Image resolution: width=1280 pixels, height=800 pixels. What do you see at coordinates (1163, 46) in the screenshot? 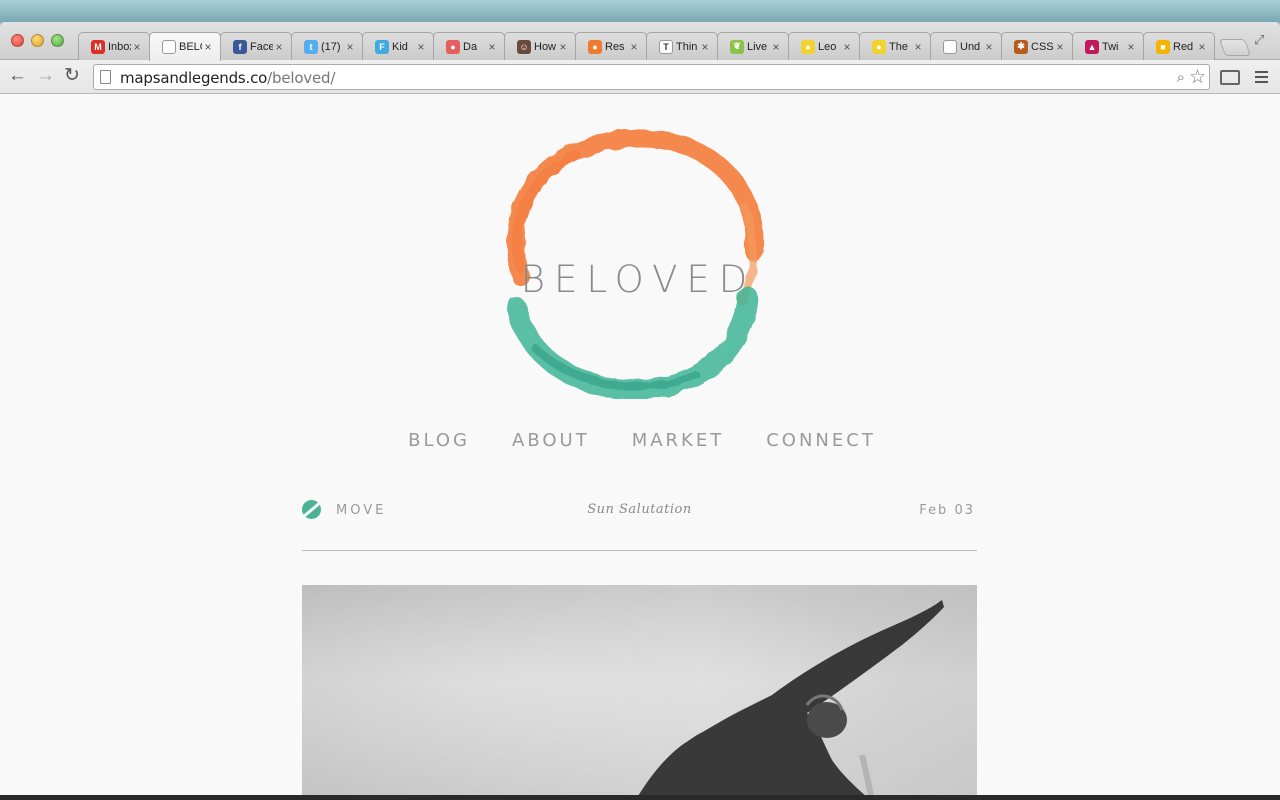
I see `yellow-square-icon: ■` at bounding box center [1163, 46].